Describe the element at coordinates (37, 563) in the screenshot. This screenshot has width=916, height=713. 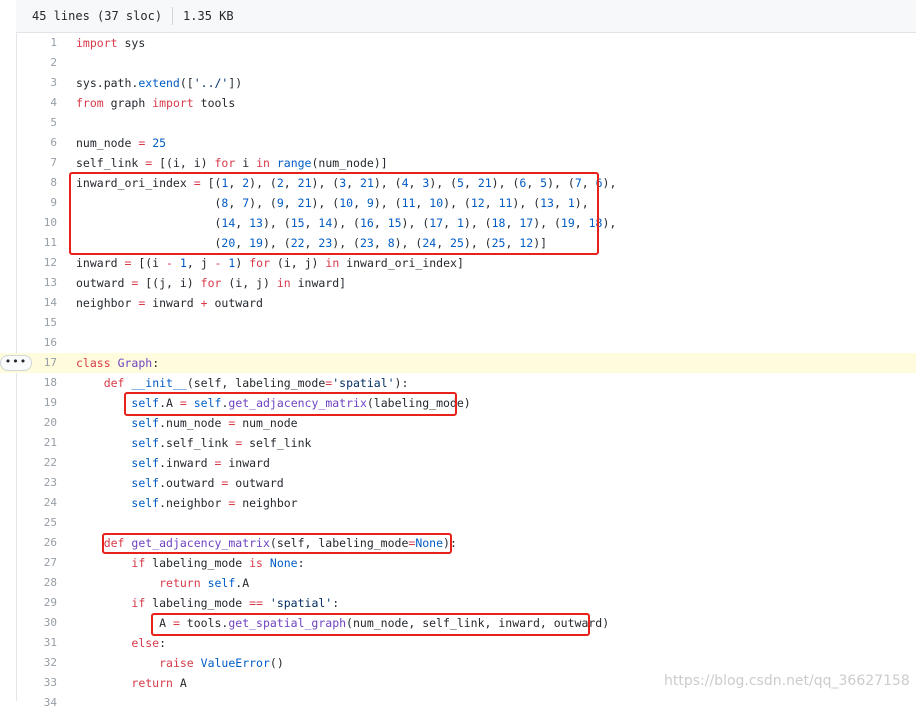
I see `line-number: 27` at that location.